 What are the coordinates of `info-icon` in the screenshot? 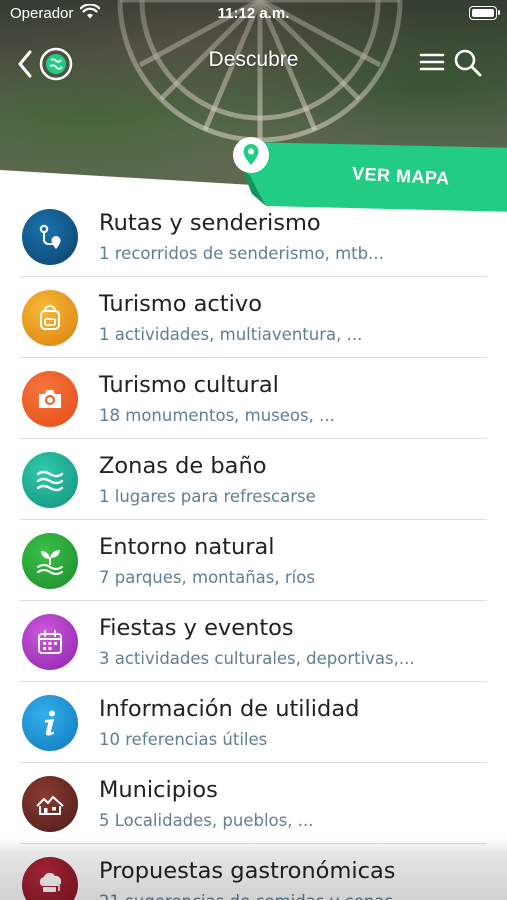 It's located at (50, 723).